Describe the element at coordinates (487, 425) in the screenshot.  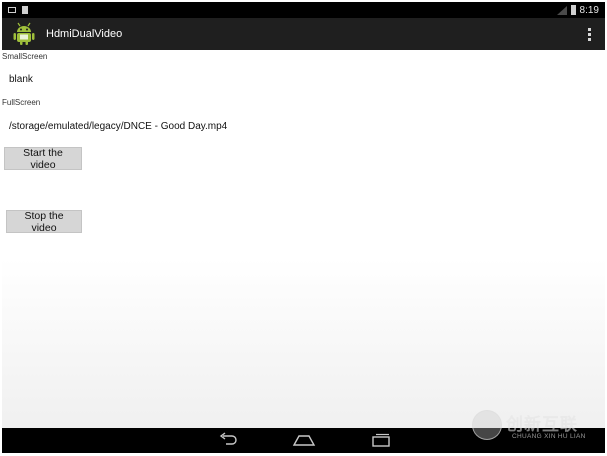
I see `watermark-circle-icon` at that location.